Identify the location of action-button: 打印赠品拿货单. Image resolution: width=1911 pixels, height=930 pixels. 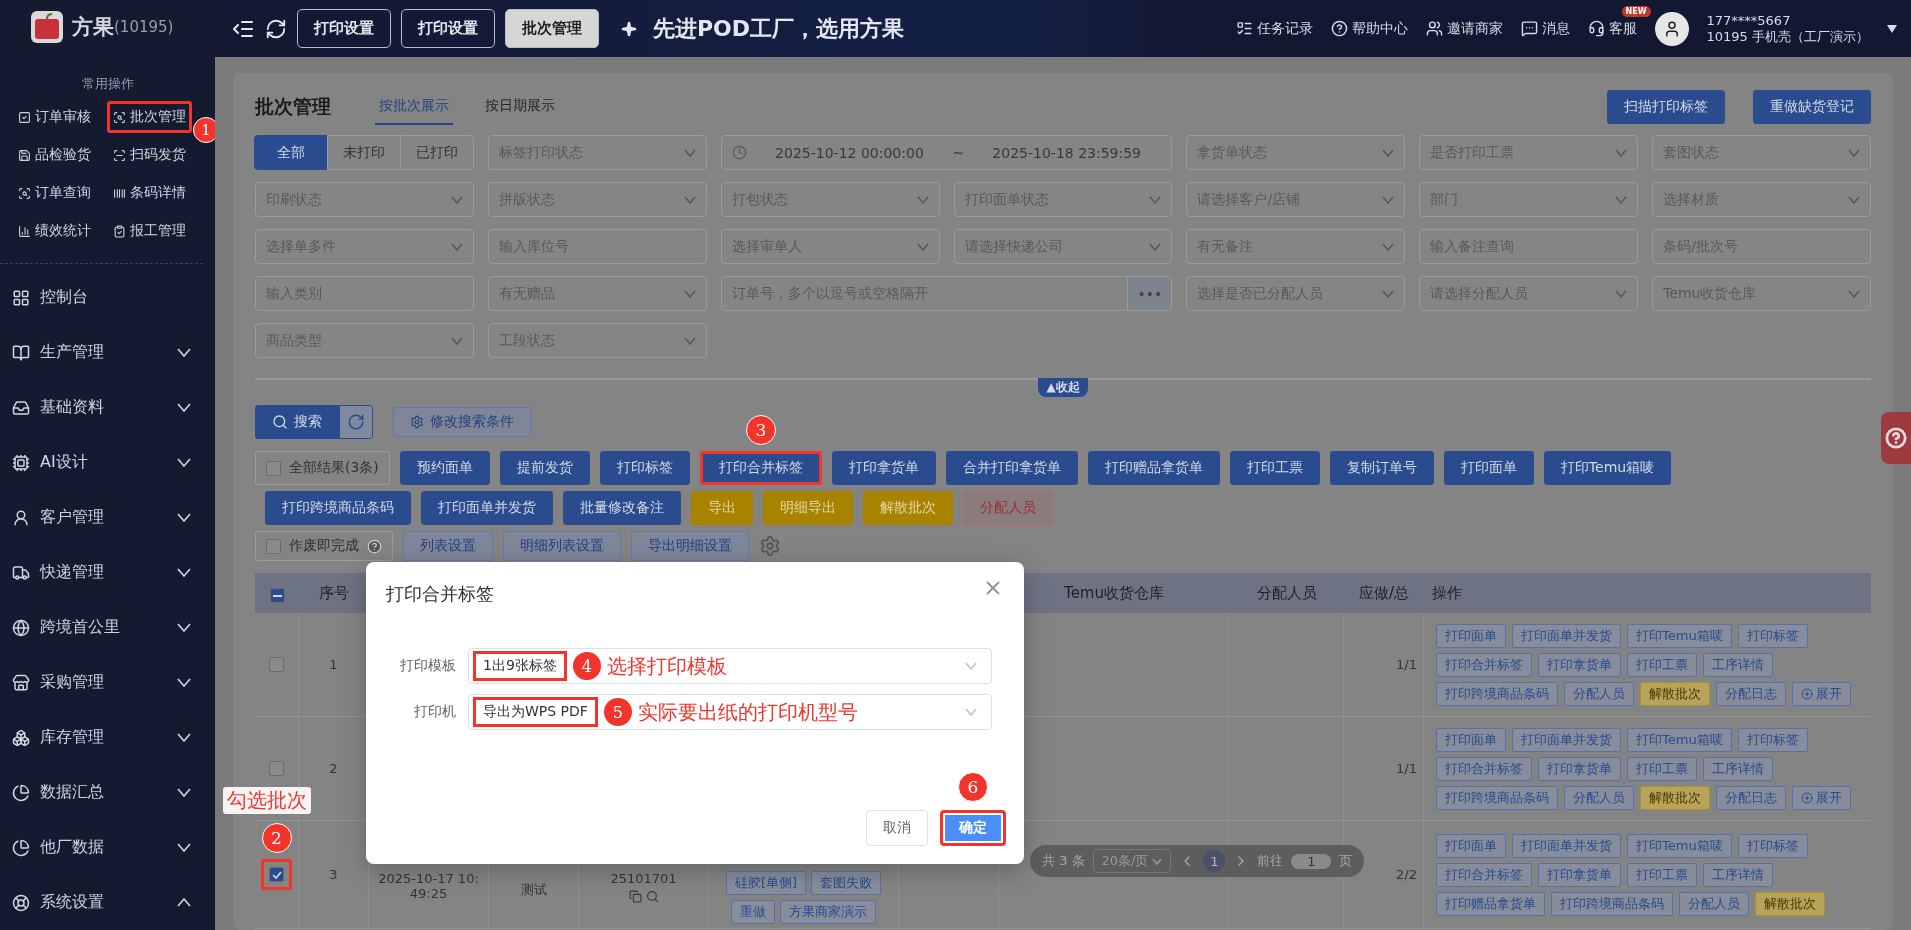
(1153, 468).